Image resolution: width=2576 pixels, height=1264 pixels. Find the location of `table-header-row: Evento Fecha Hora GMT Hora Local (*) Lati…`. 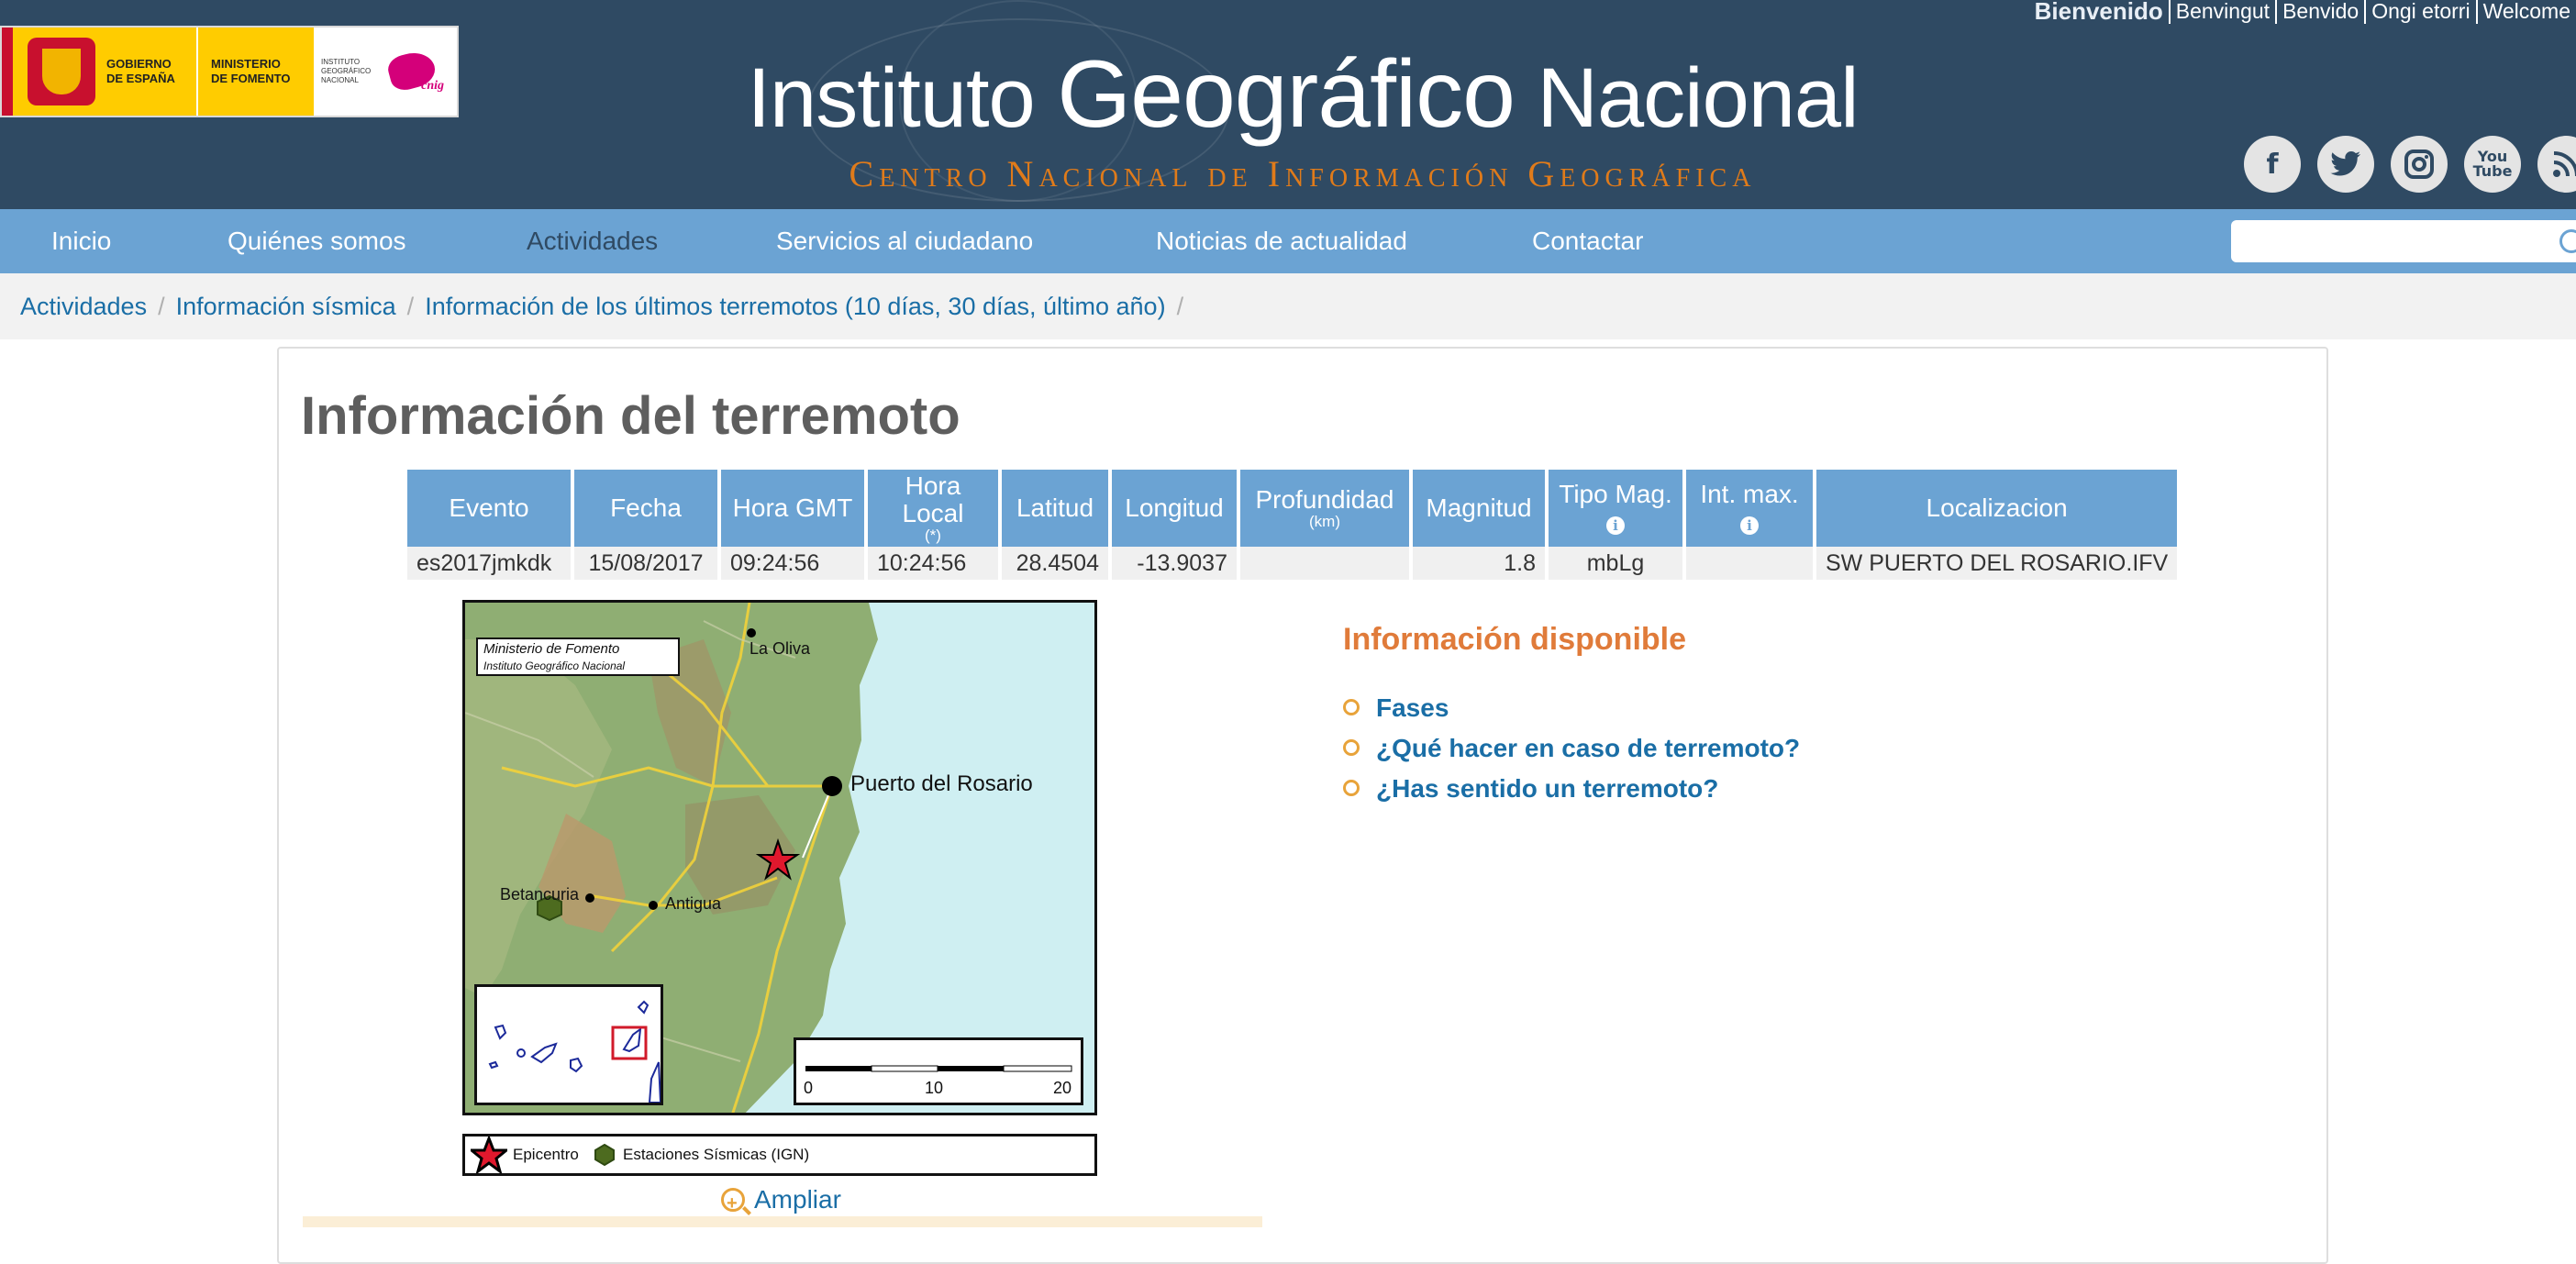

table-header-row: Evento Fecha Hora GMT Hora Local (*) Lati… is located at coordinates (1292, 508).